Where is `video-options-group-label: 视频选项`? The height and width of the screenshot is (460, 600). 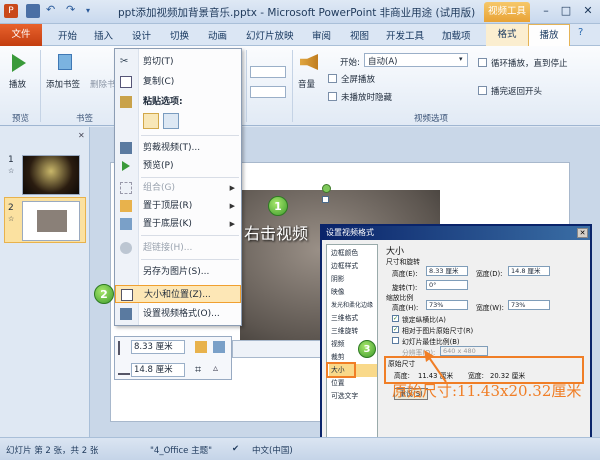
video-options-group-label: 视频选项 is located at coordinates (431, 119).